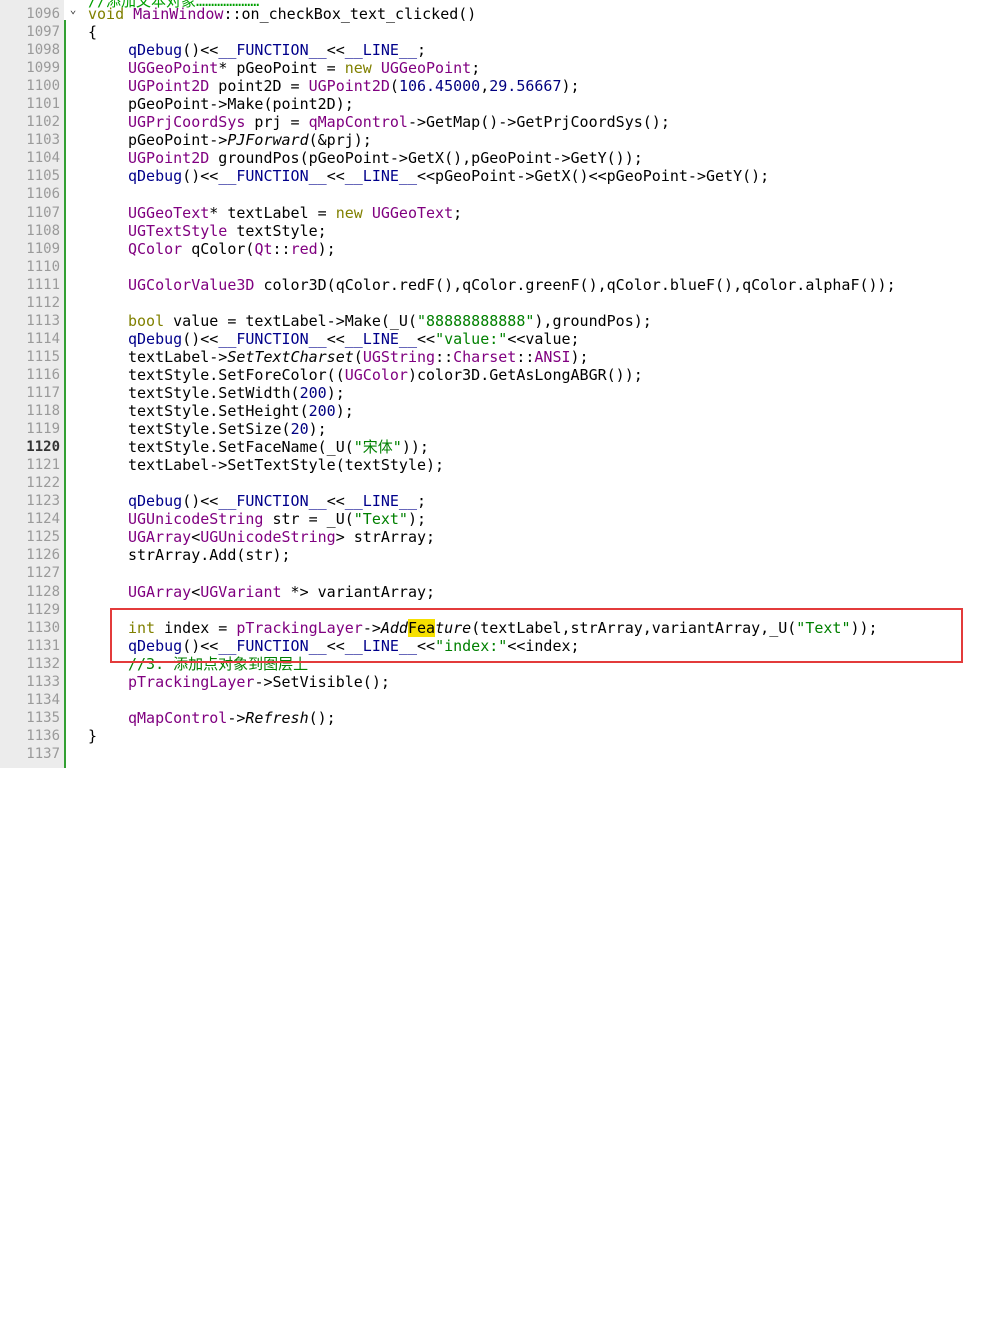 This screenshot has width=1008, height=1326. What do you see at coordinates (504, 736) in the screenshot?
I see `code-line: 1136}` at bounding box center [504, 736].